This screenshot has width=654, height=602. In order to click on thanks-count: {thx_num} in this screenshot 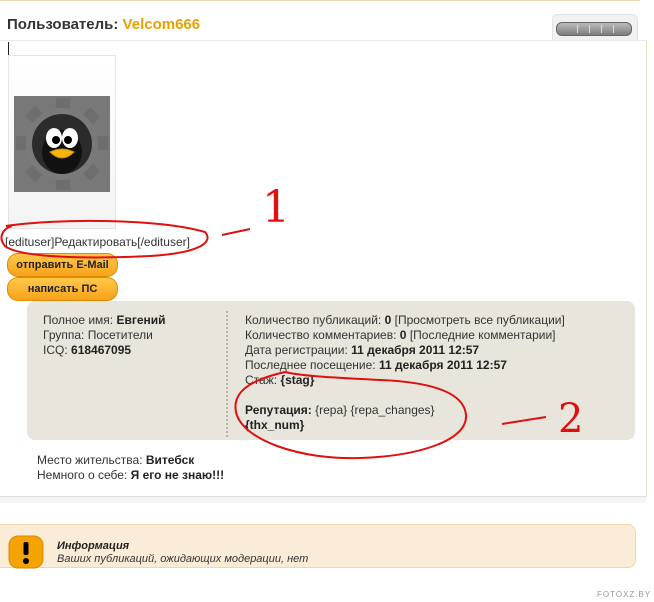, I will do `click(275, 425)`.